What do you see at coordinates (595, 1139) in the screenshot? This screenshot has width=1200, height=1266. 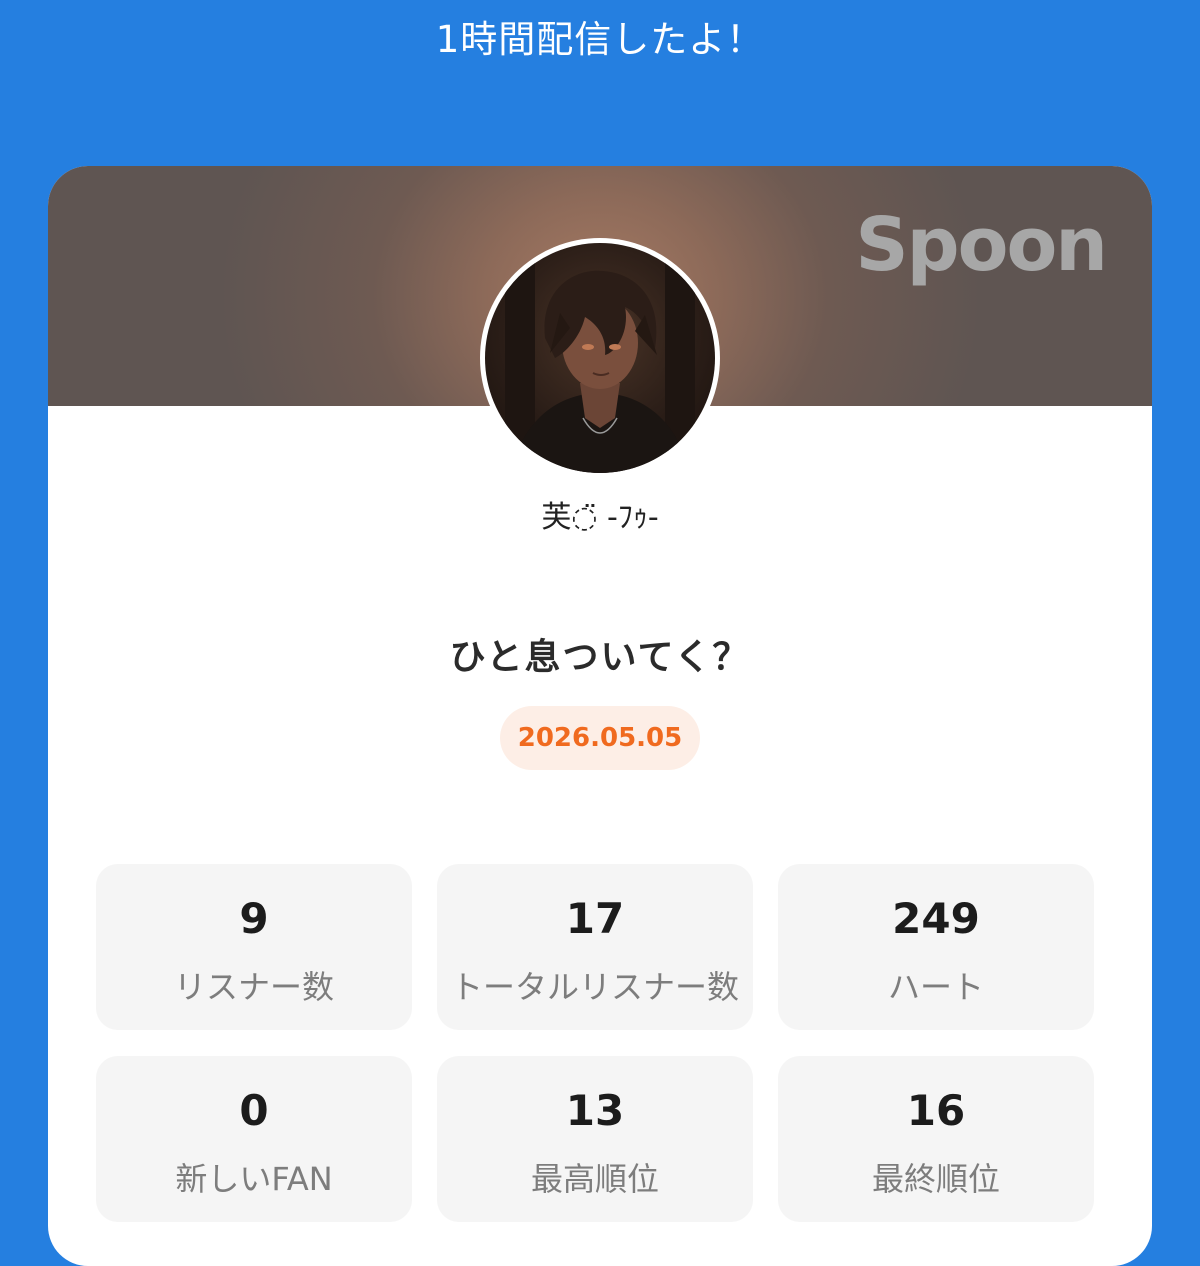 I see `stat-tile-highest-rank: 13 最高順位` at bounding box center [595, 1139].